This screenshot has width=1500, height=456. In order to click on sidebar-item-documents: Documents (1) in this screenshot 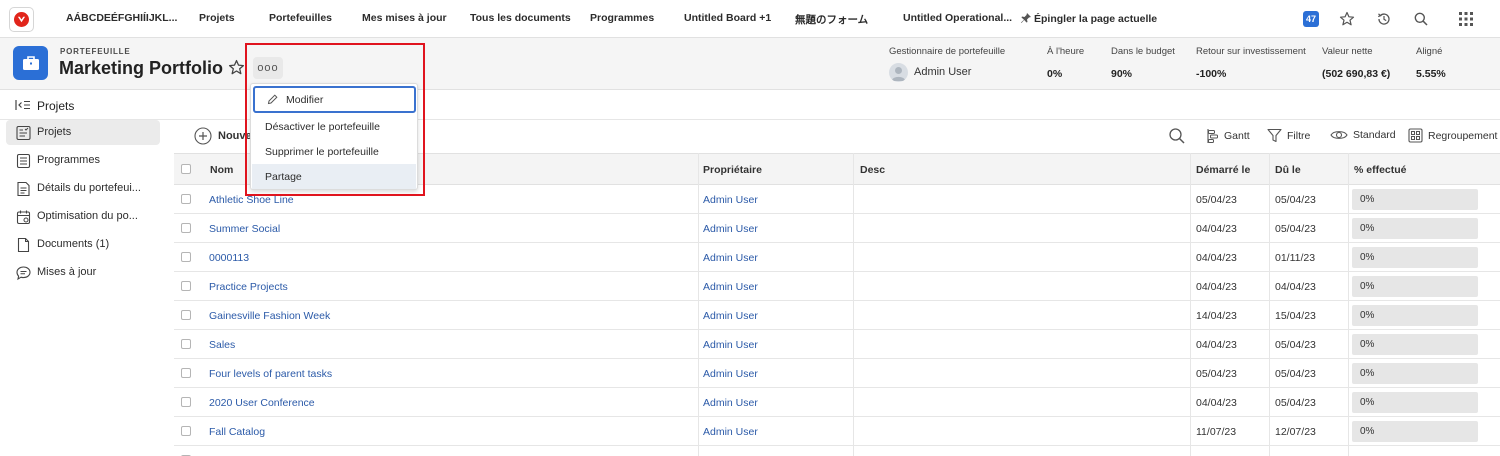, I will do `click(83, 244)`.